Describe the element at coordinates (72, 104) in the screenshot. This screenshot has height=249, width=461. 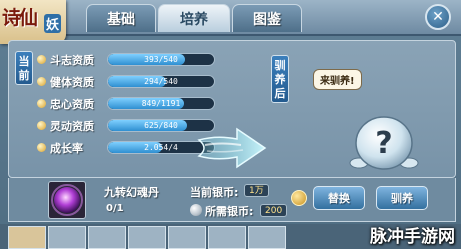
I see `attribute-label: 忠心资质` at that location.